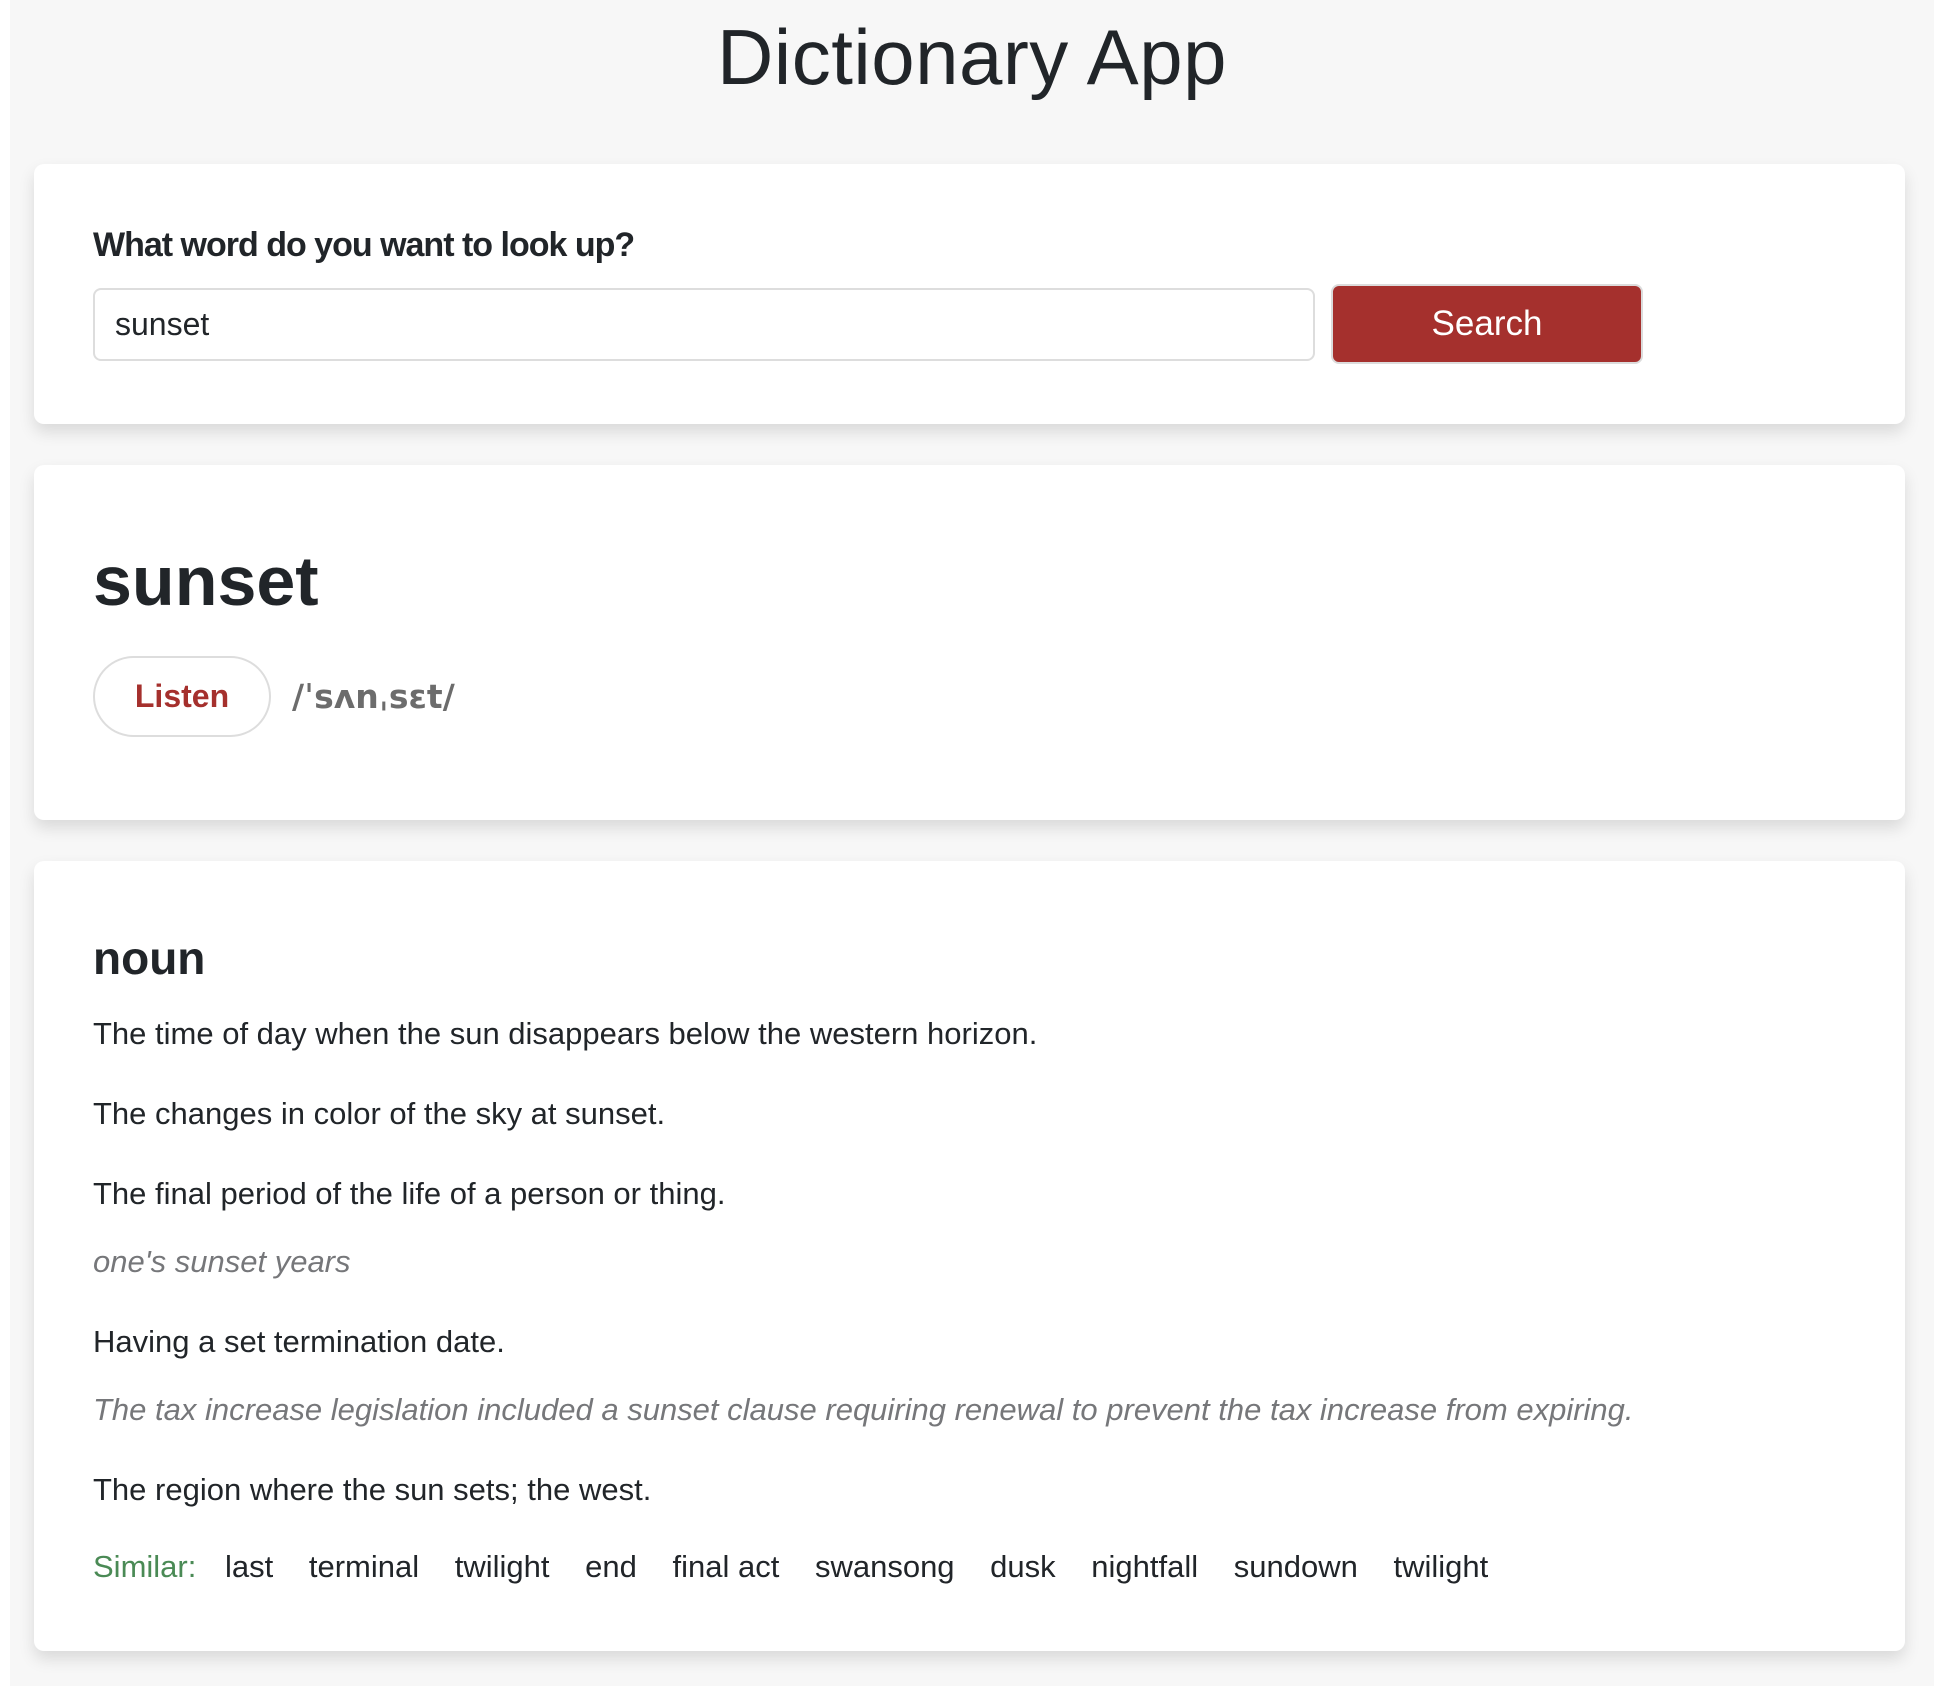  Describe the element at coordinates (972, 57) in the screenshot. I see `app-title: Dictionary App` at that location.